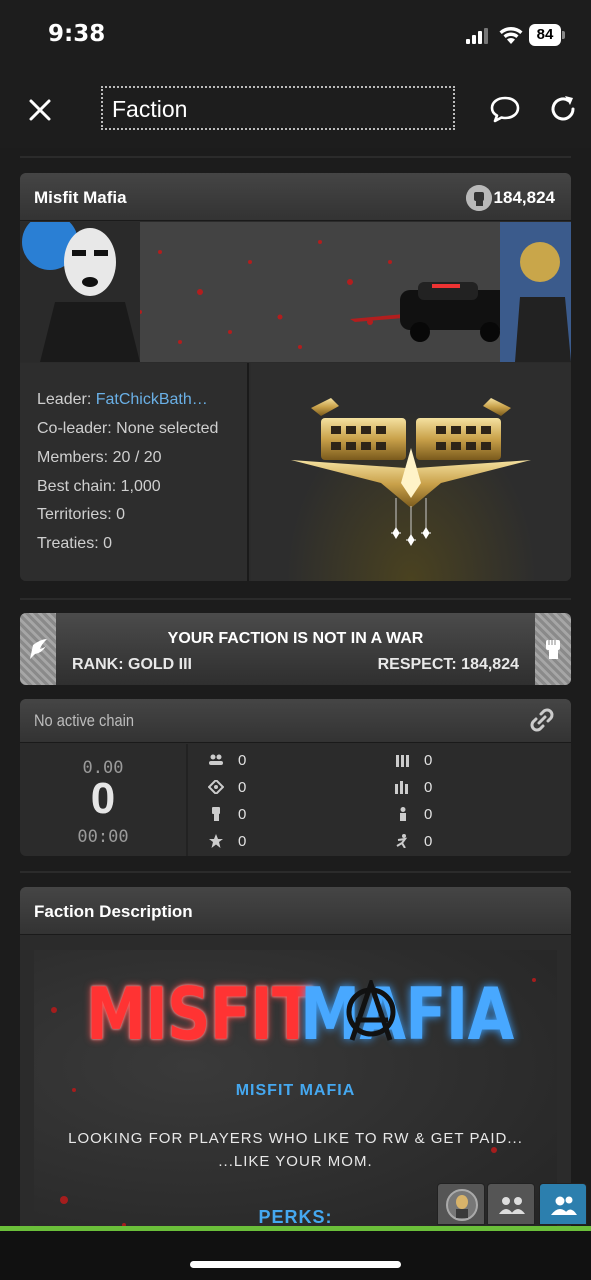 This screenshot has height=1280, width=591. What do you see at coordinates (295, 1255) in the screenshot?
I see `home-area` at bounding box center [295, 1255].